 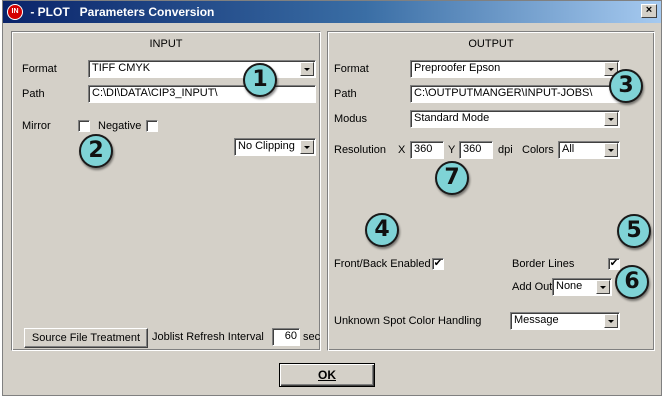 What do you see at coordinates (360, 150) in the screenshot?
I see `resolution-label: Resolution` at bounding box center [360, 150].